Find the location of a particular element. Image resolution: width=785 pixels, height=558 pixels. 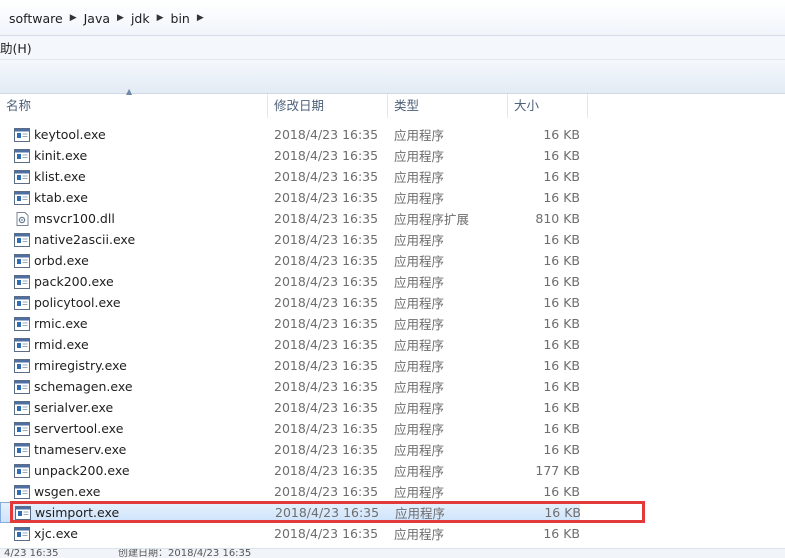

table-row: msvcr100.dll 2018/4/23 16:35 应用程序扩展 810 KB is located at coordinates (300, 218).